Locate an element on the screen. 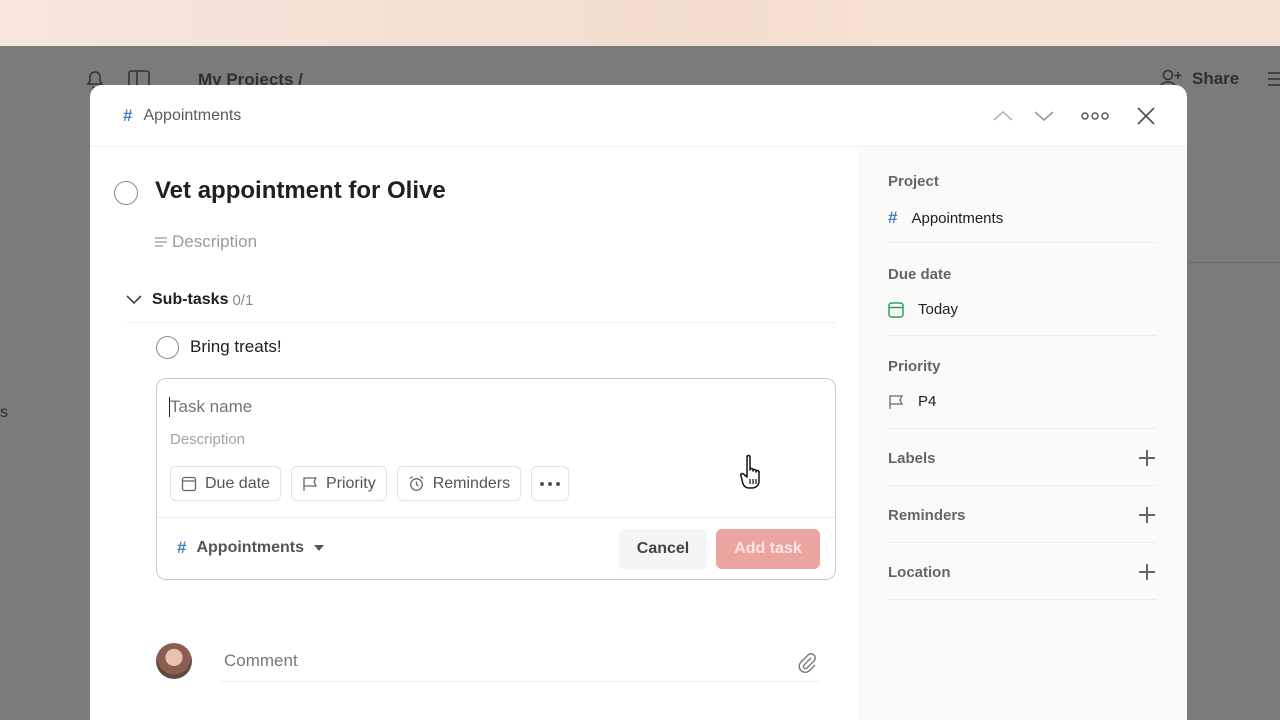 This screenshot has width=1280, height=720. add-task-button: Add task is located at coordinates (768, 549).